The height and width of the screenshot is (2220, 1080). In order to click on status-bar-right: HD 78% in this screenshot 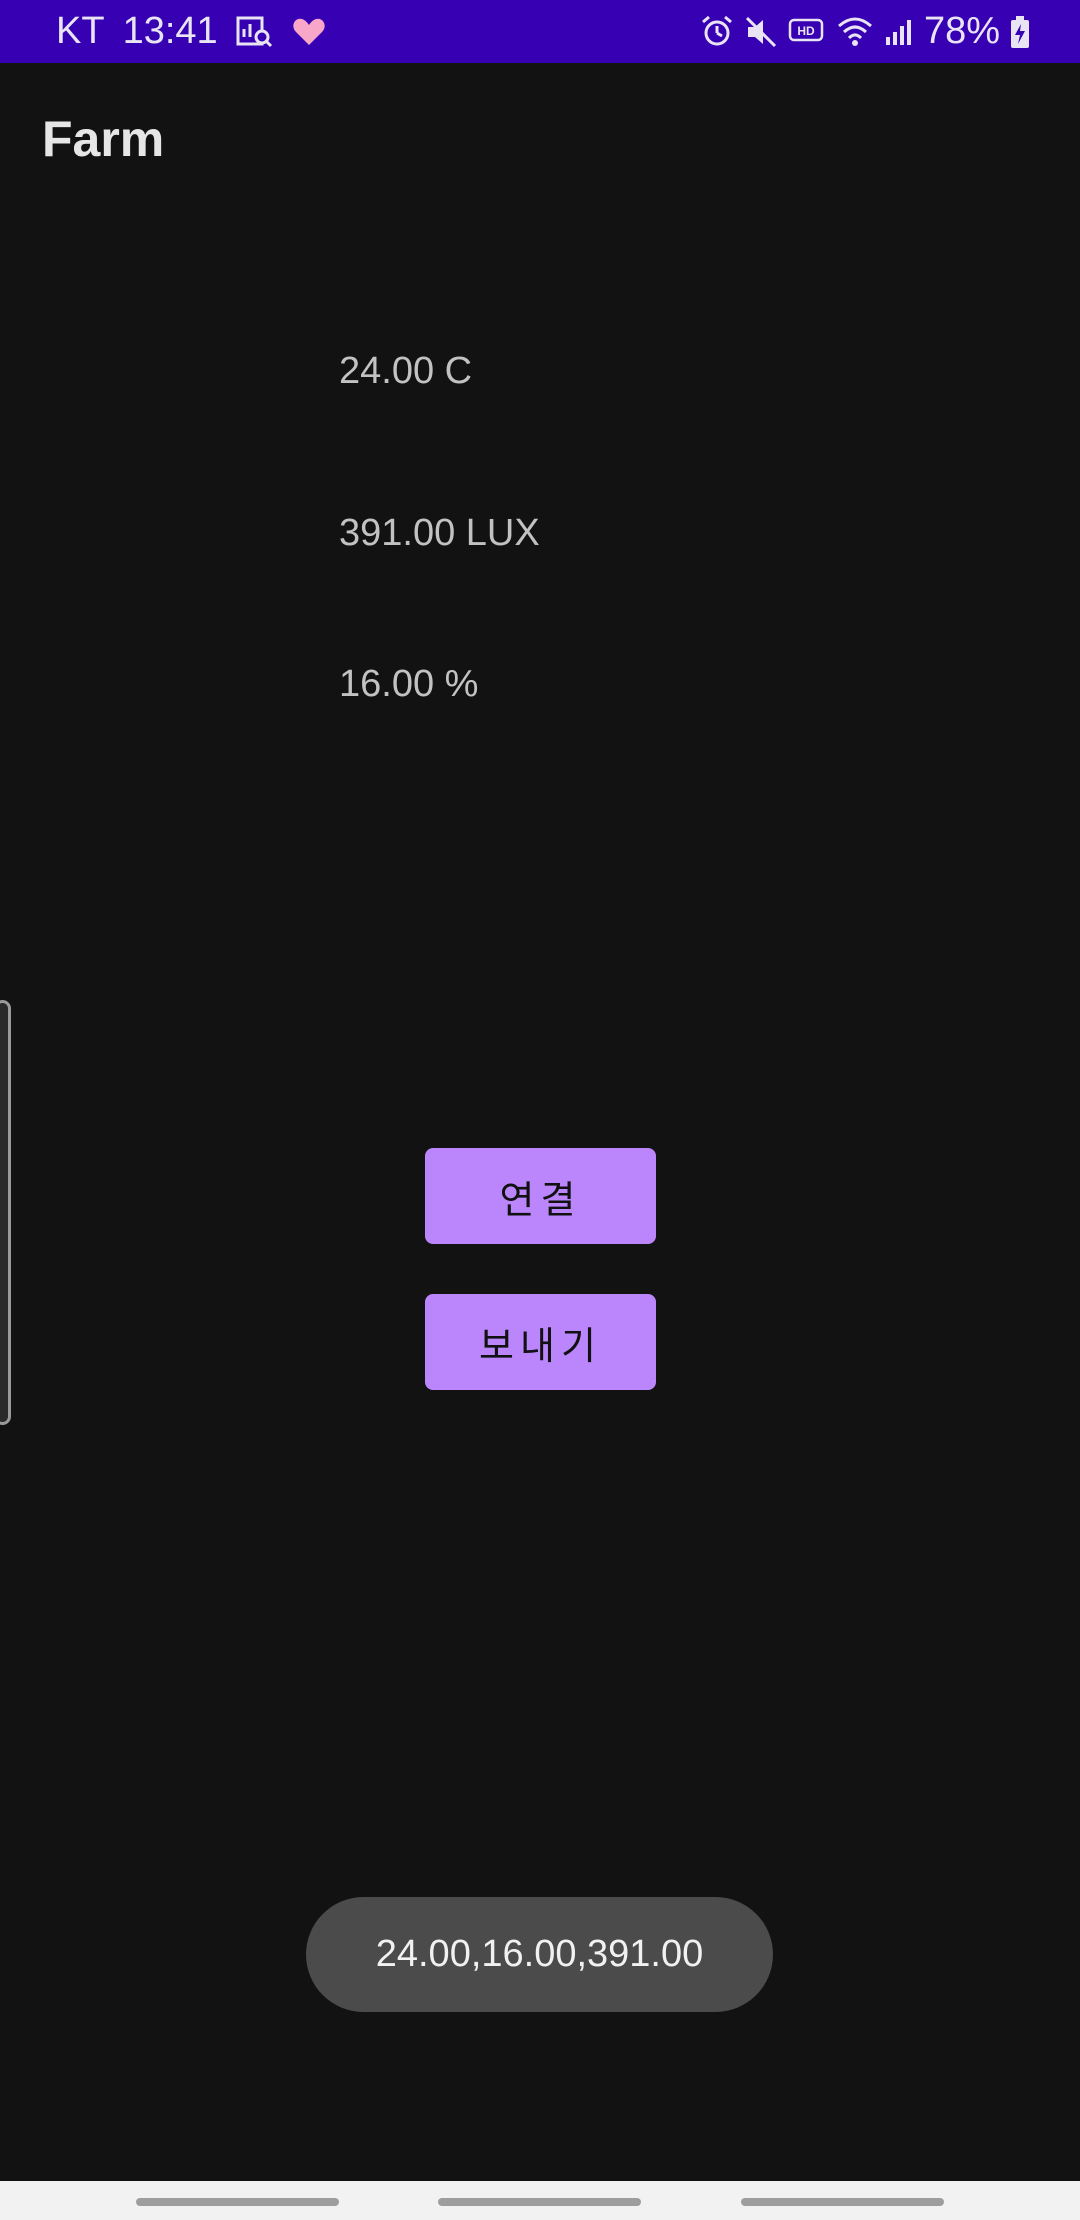, I will do `click(865, 31)`.